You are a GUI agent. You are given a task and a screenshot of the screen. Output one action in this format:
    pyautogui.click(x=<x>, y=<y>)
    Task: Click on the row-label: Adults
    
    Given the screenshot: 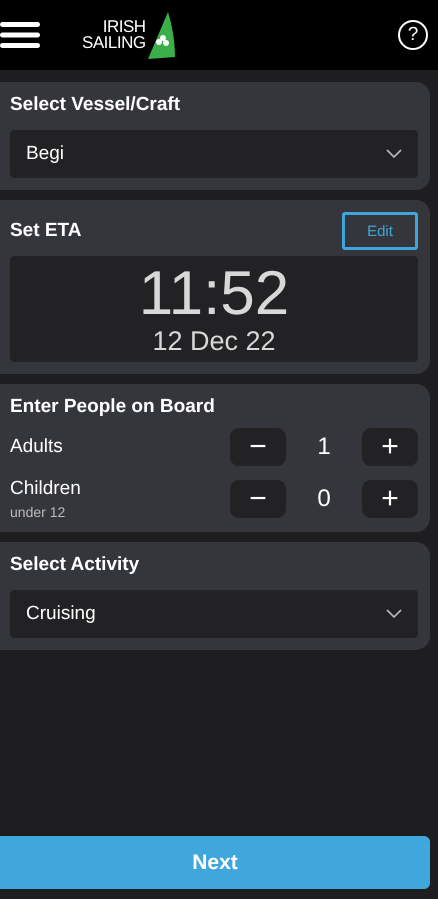 What is the action you would take?
    pyautogui.click(x=37, y=447)
    